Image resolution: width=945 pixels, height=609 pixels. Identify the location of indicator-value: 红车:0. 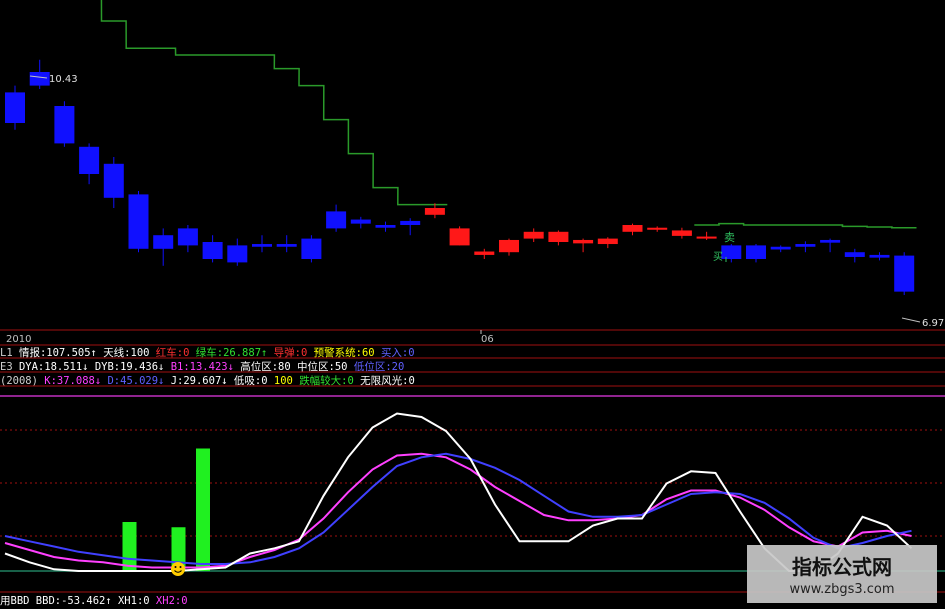
(176, 352).